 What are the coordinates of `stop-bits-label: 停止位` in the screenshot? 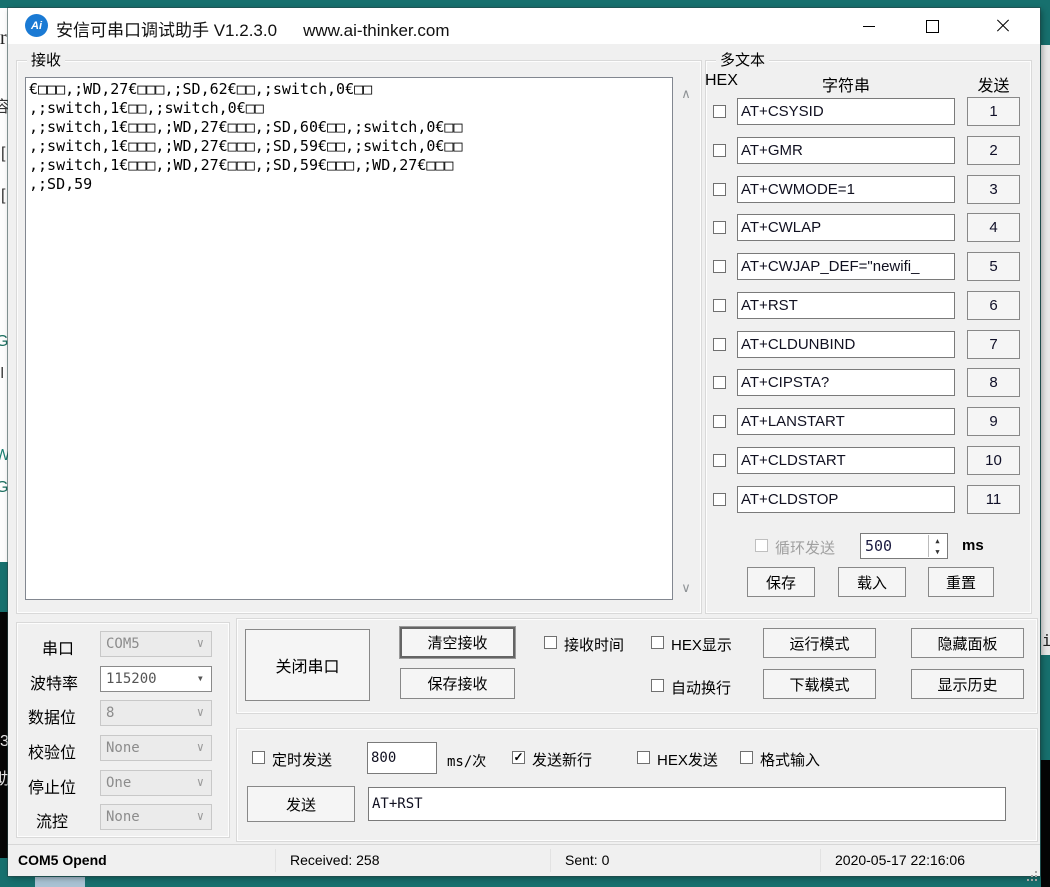 It's located at (52, 788).